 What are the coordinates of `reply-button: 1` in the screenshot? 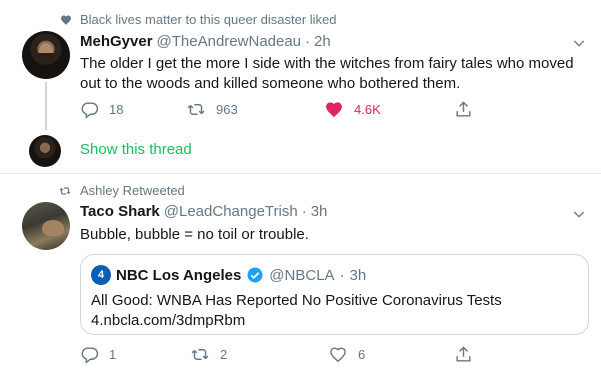 It's located at (98, 354).